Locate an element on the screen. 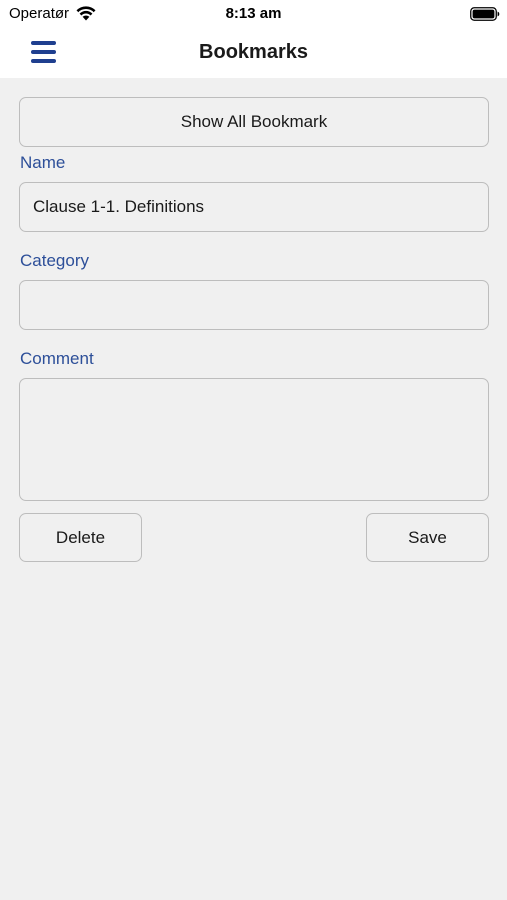 This screenshot has height=900, width=507. category-label: Category is located at coordinates (54, 260).